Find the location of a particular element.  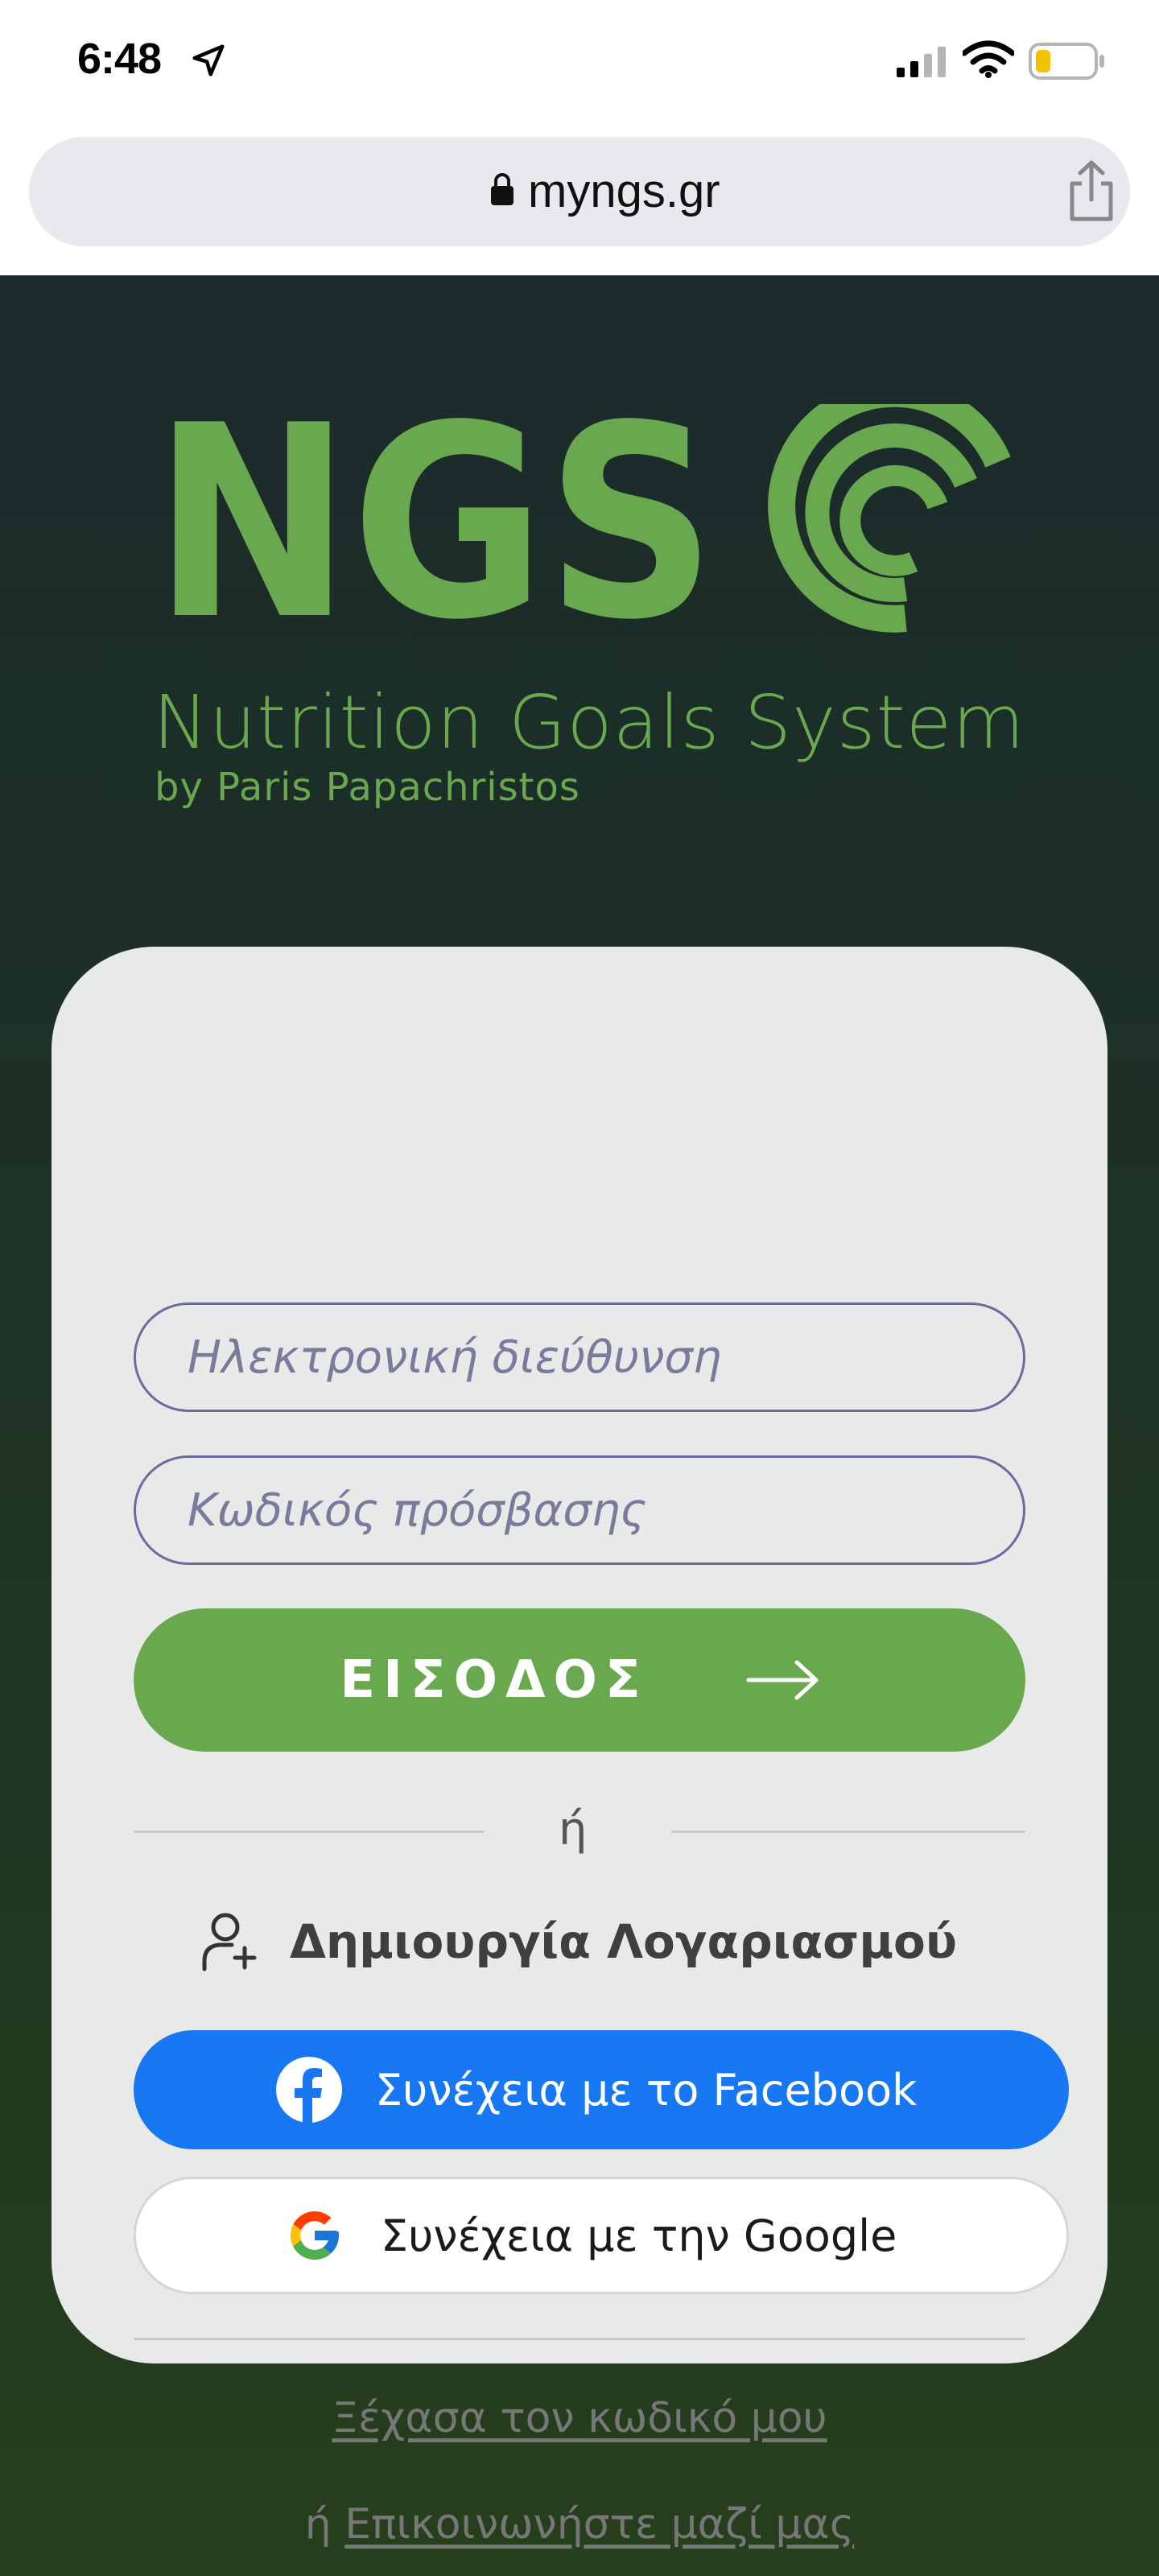

location-arrow-icon is located at coordinates (208, 60).